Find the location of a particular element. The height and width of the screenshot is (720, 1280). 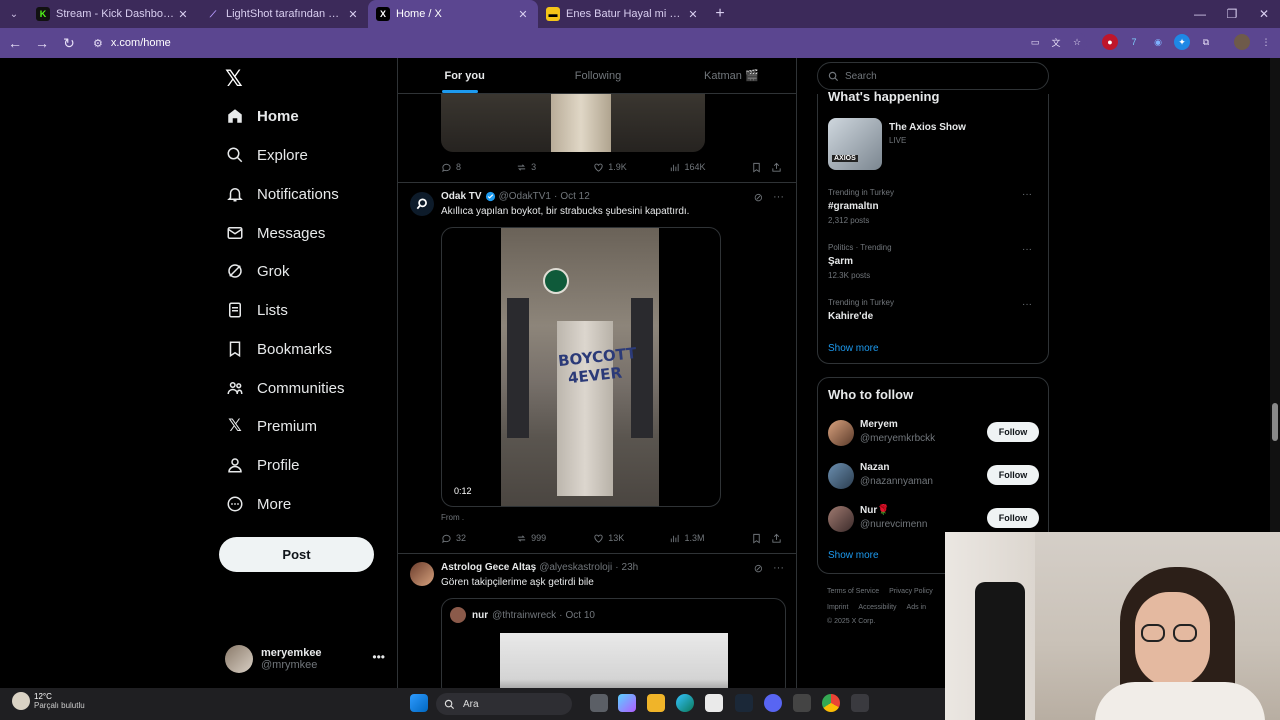

video-source: From . is located at coordinates (452, 517).